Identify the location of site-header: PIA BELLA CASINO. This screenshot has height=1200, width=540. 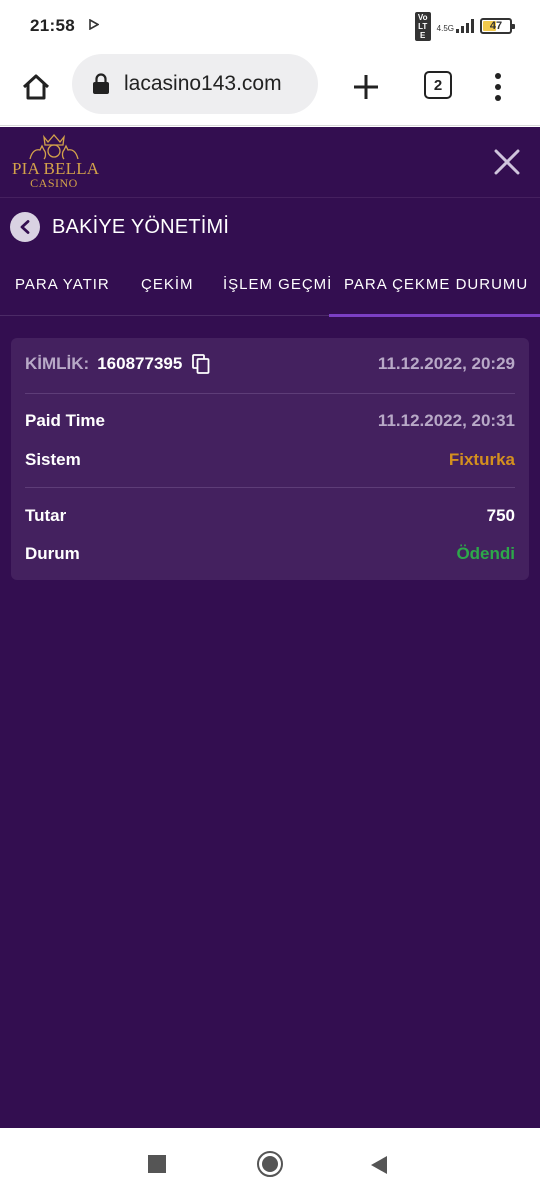
(270, 162).